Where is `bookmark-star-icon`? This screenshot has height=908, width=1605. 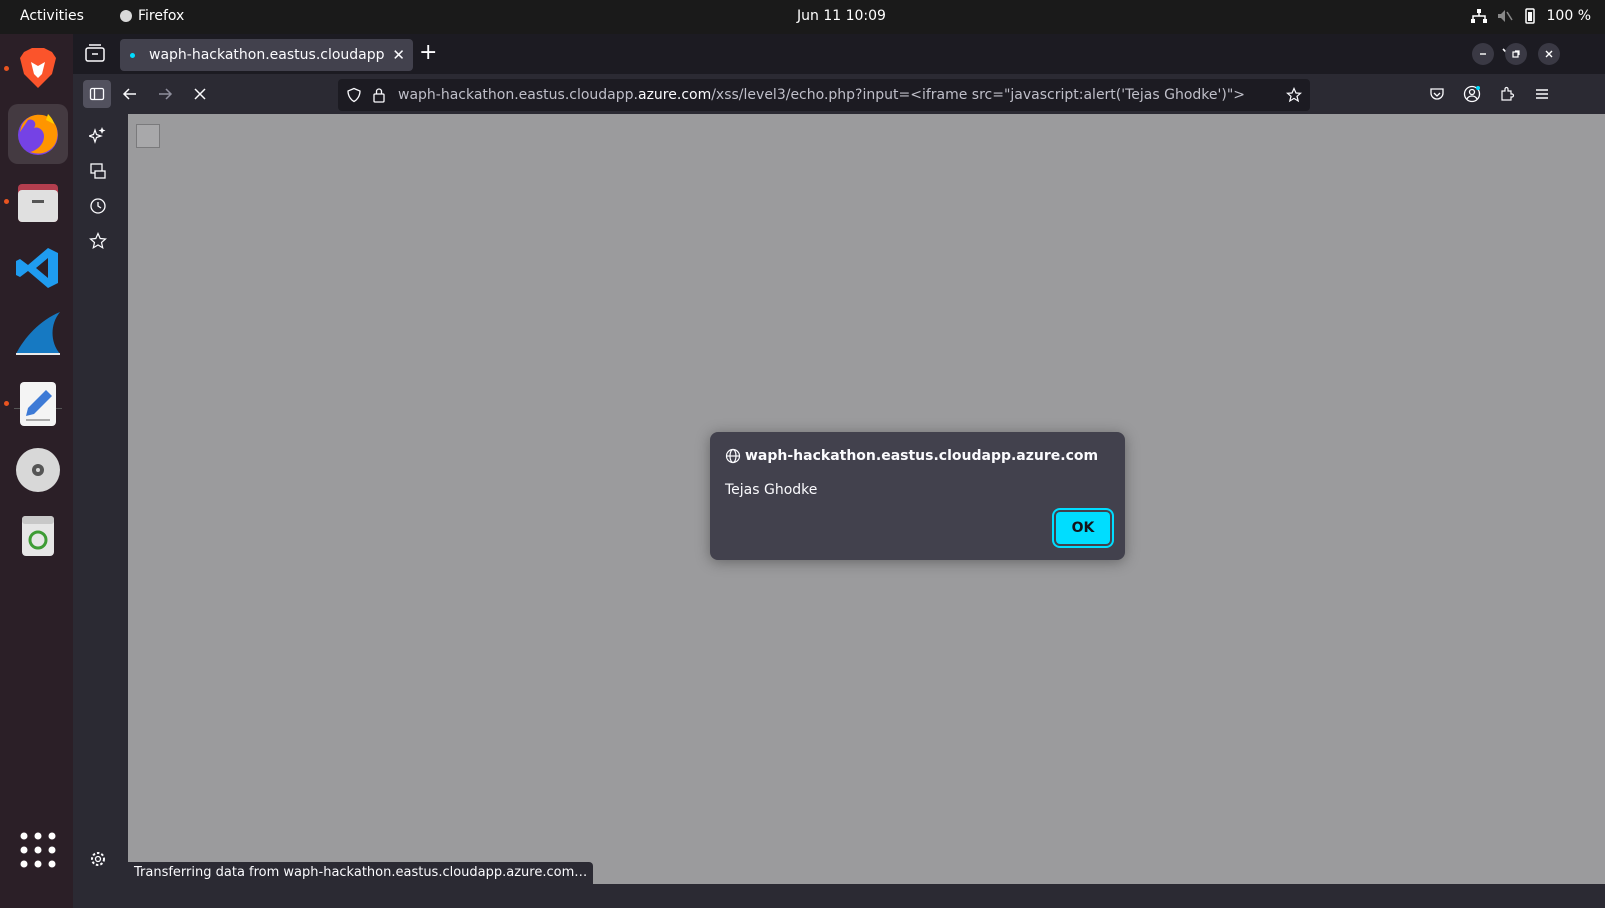 bookmark-star-icon is located at coordinates (1294, 95).